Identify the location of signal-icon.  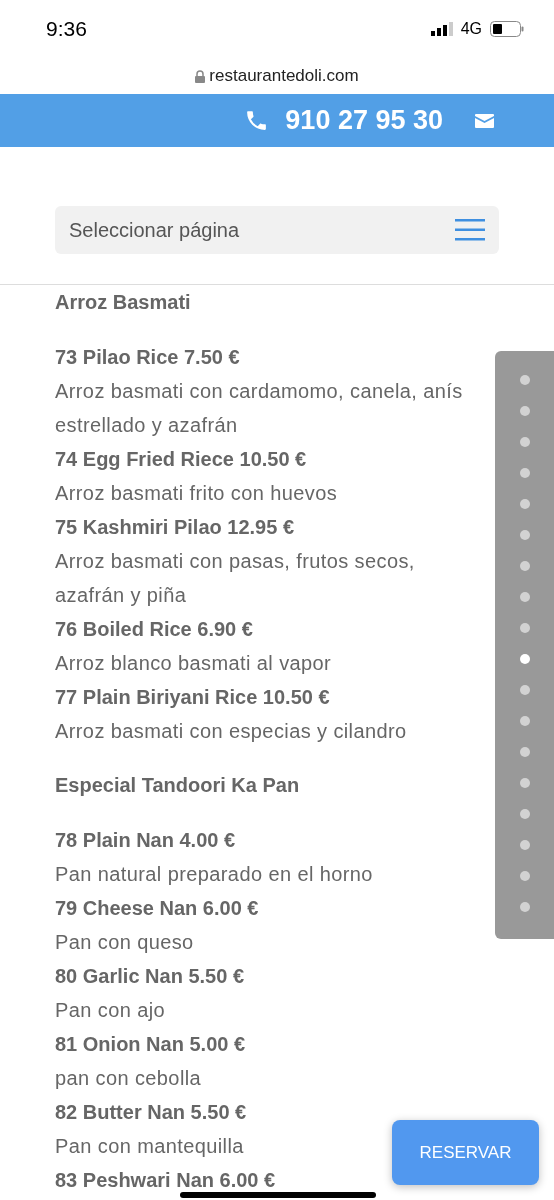
(441, 29).